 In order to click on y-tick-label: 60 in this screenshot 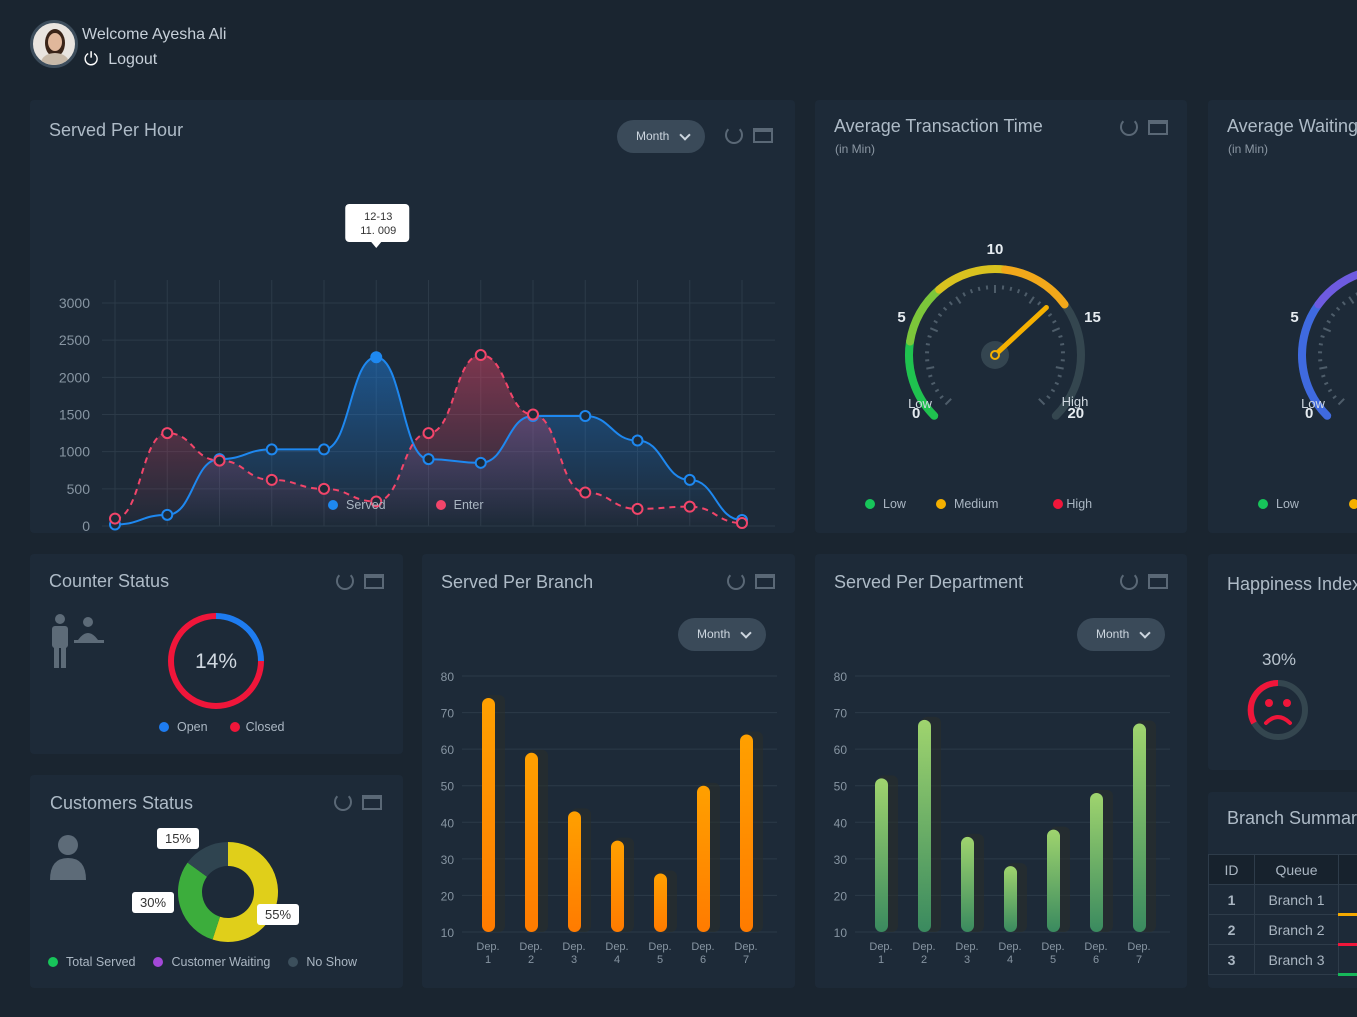, I will do `click(448, 750)`.